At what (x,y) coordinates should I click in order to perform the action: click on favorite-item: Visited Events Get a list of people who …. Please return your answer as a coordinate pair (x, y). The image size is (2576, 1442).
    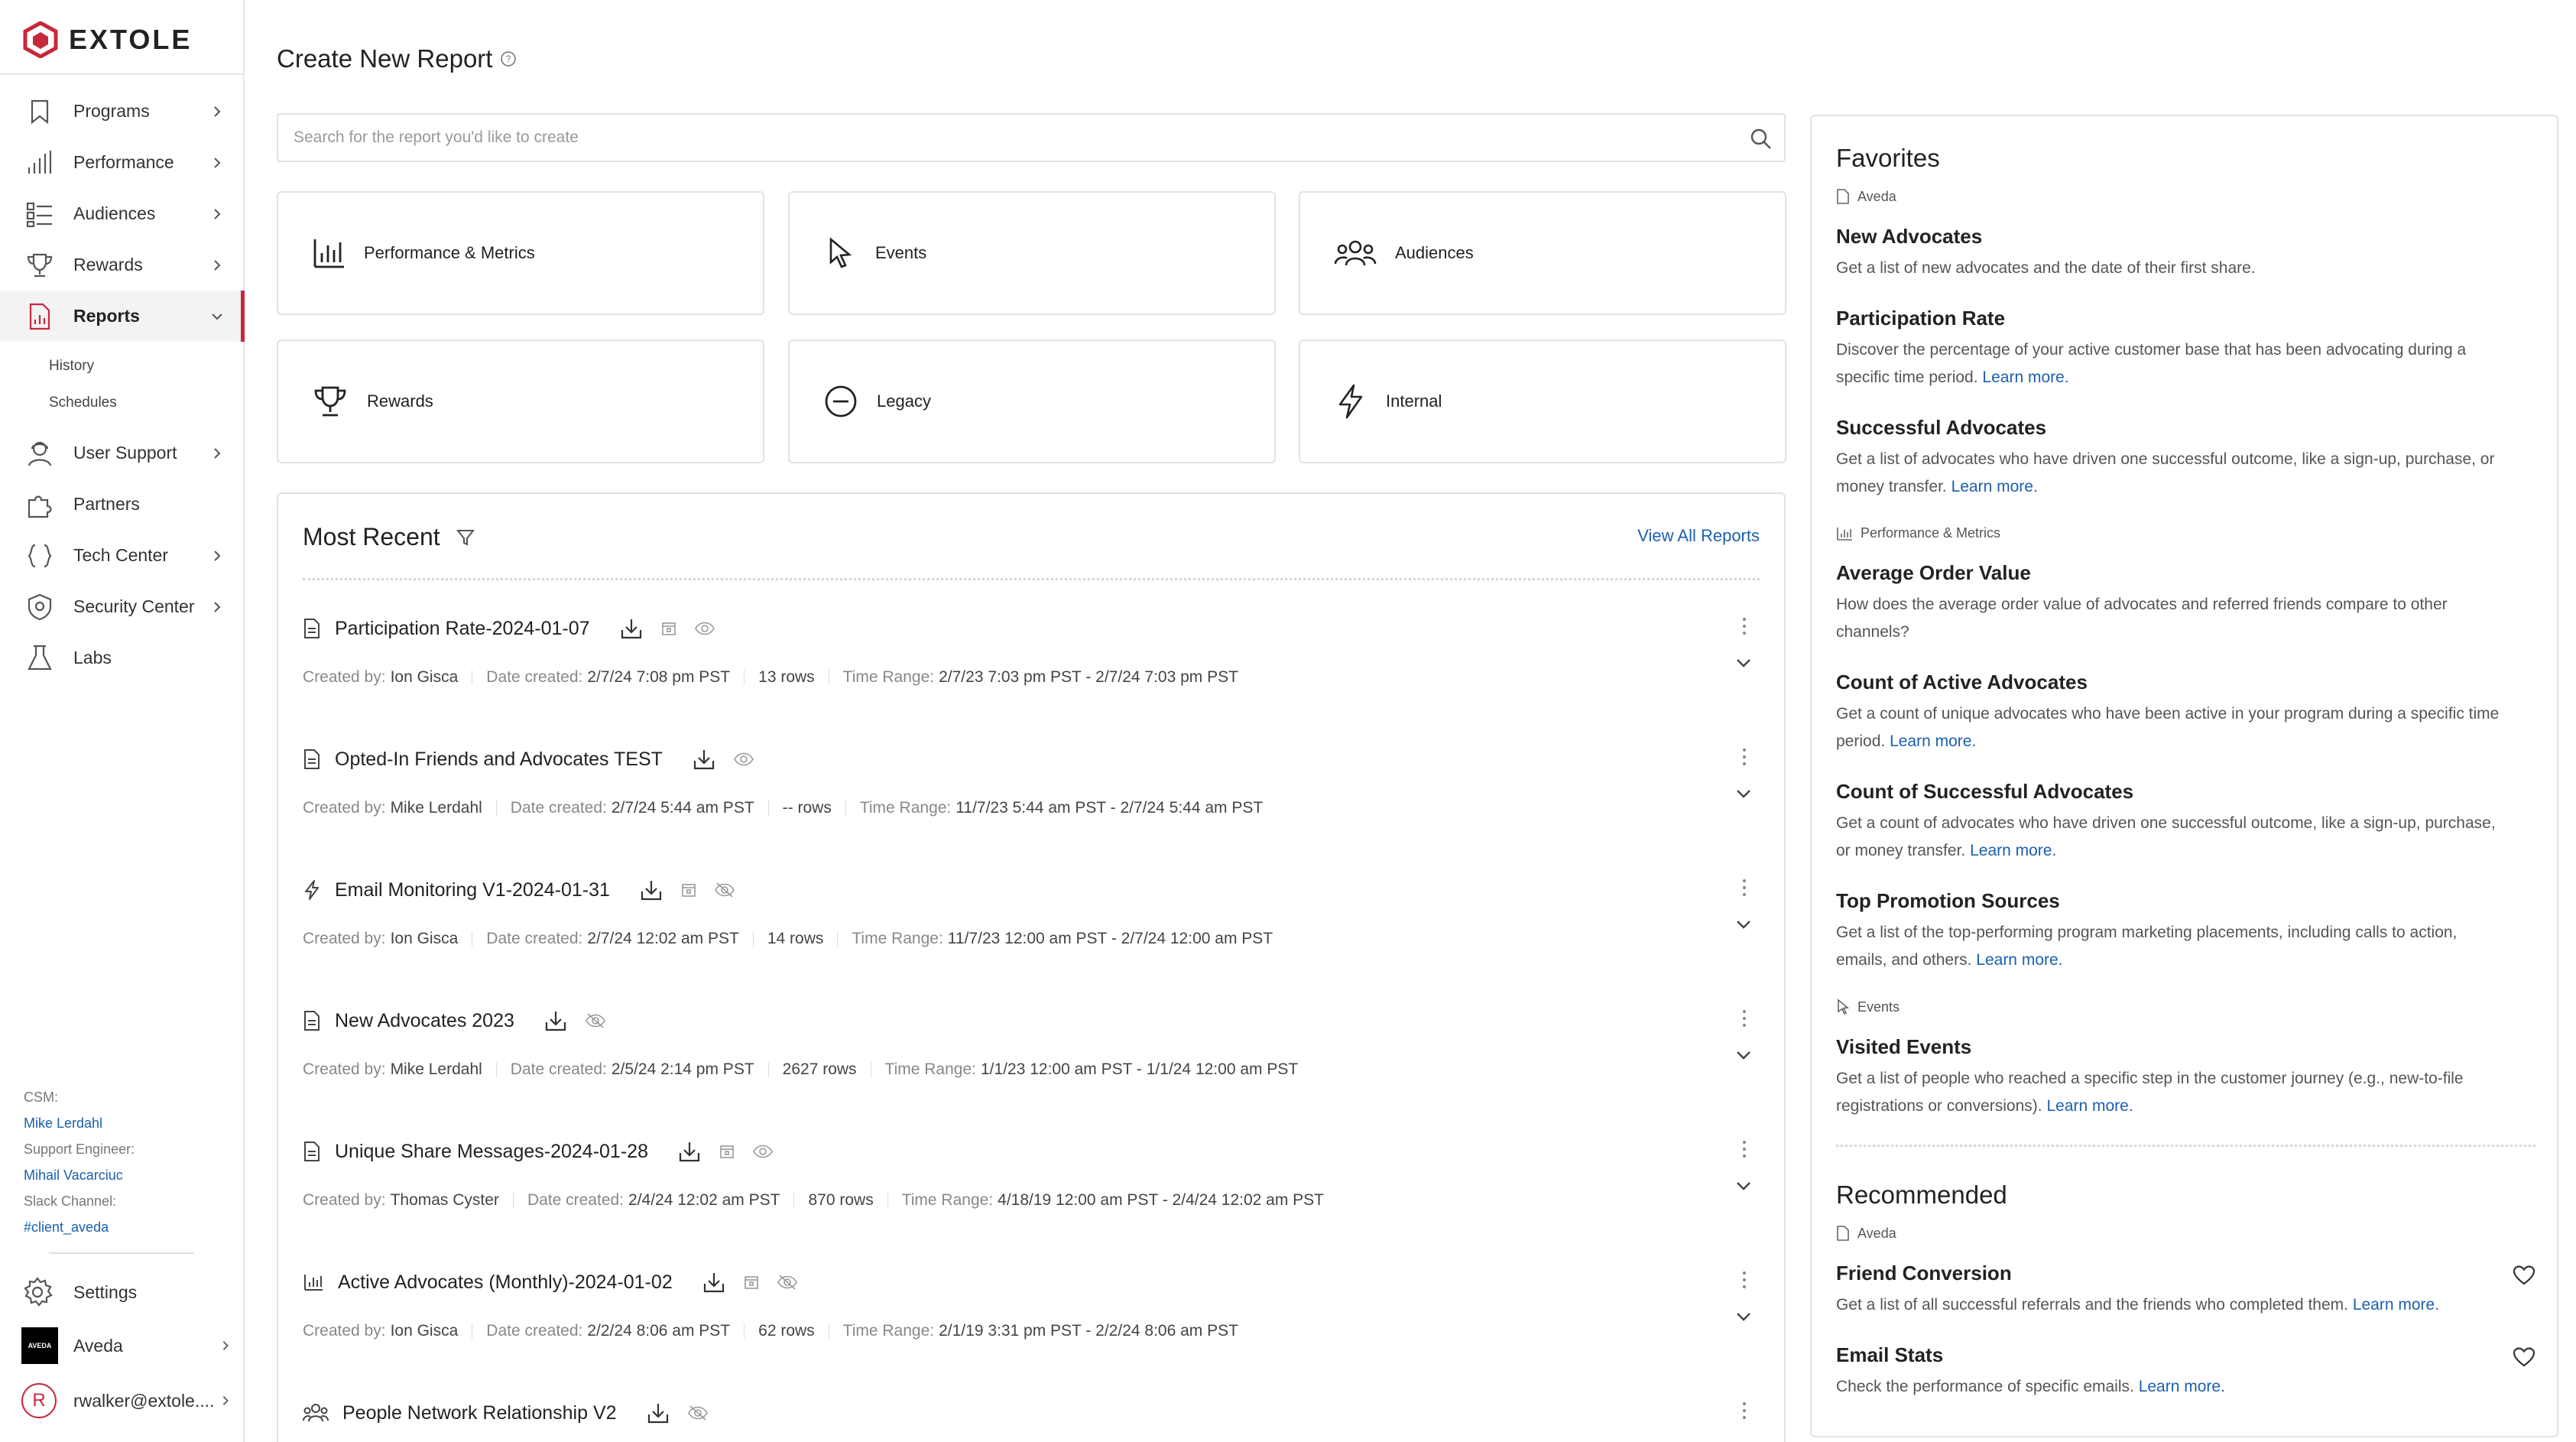
    Looking at the image, I should click on (2185, 1077).